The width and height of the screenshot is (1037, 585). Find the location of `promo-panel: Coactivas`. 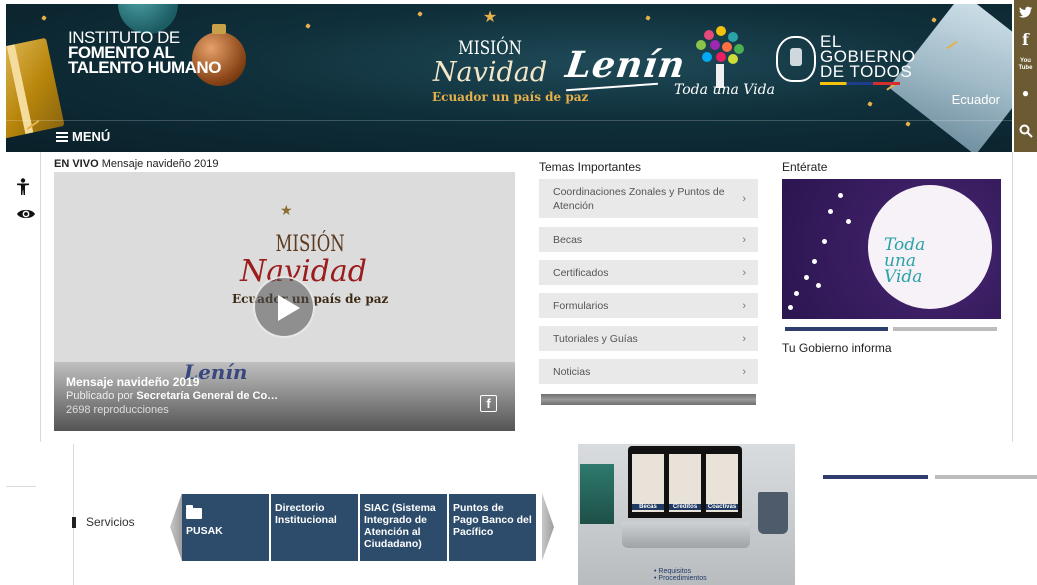

promo-panel: Coactivas is located at coordinates (722, 483).